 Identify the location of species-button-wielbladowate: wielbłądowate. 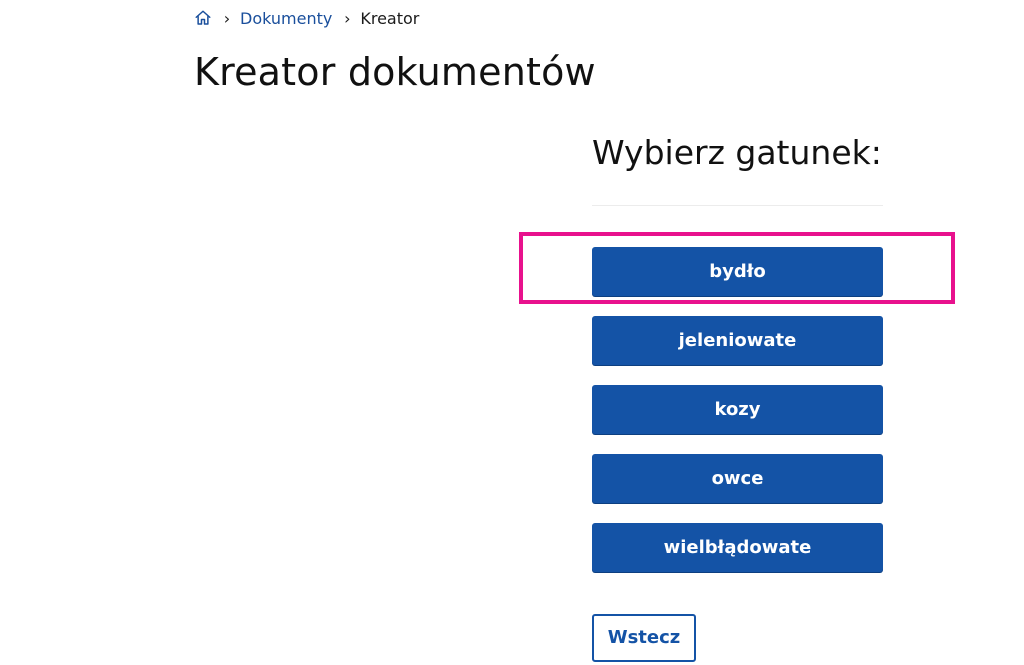
(737, 547).